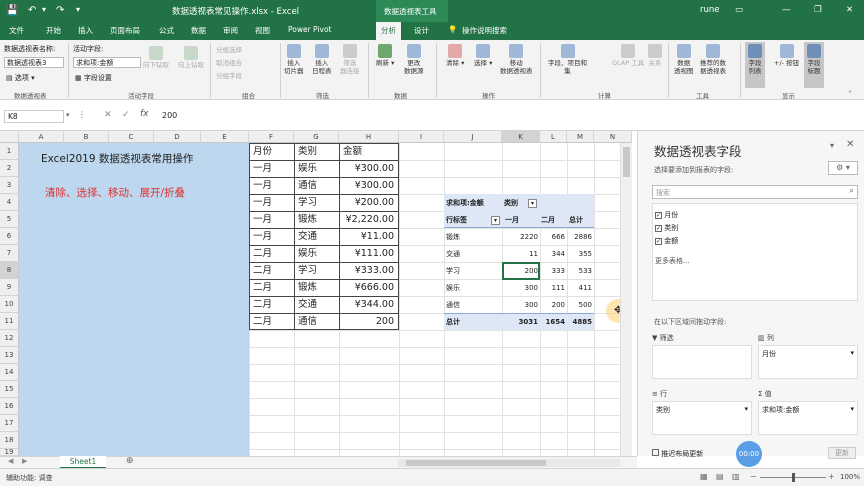 The image size is (864, 486). I want to click on zoom-out-icon: −, so click(753, 476).